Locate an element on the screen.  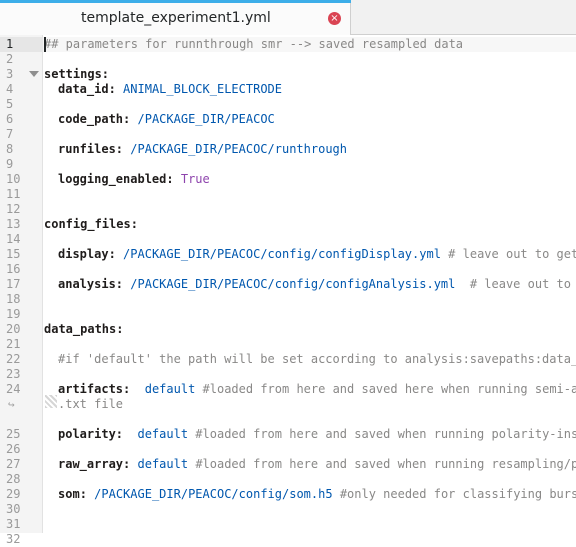
active-tab-indicator is located at coordinates (175, 1).